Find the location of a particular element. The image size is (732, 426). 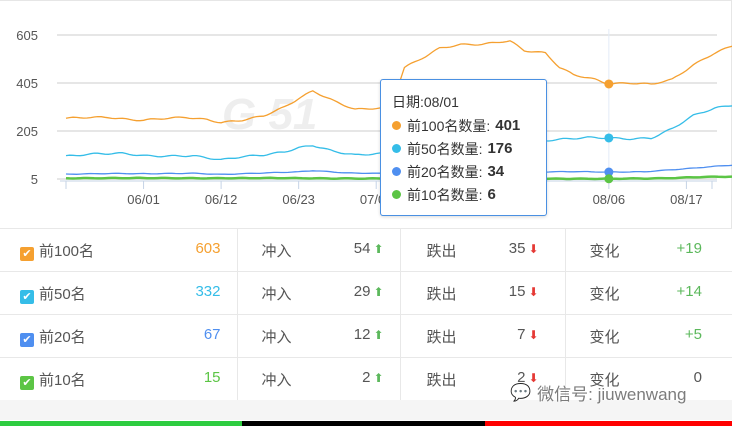

tooltip-value: 176 is located at coordinates (500, 148).